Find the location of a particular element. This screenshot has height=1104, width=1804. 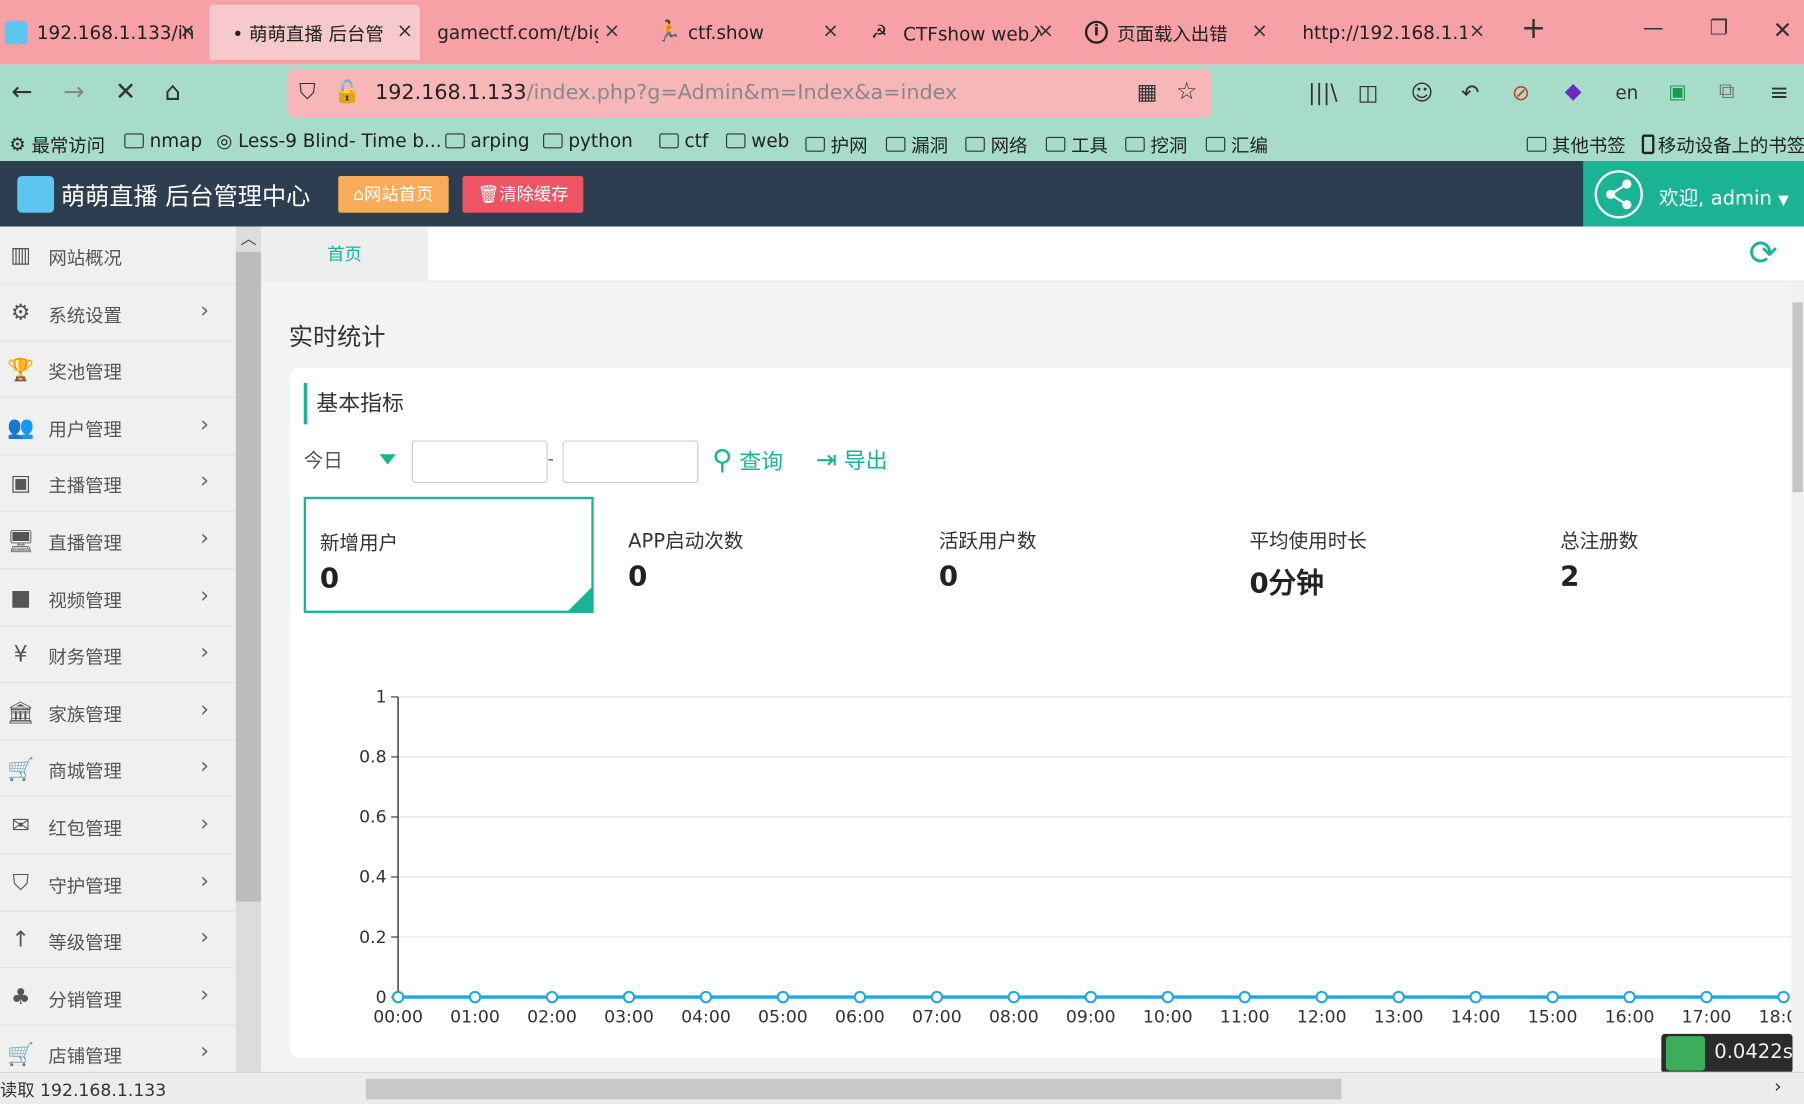

qr-code-icon: ▦ is located at coordinates (1147, 91).